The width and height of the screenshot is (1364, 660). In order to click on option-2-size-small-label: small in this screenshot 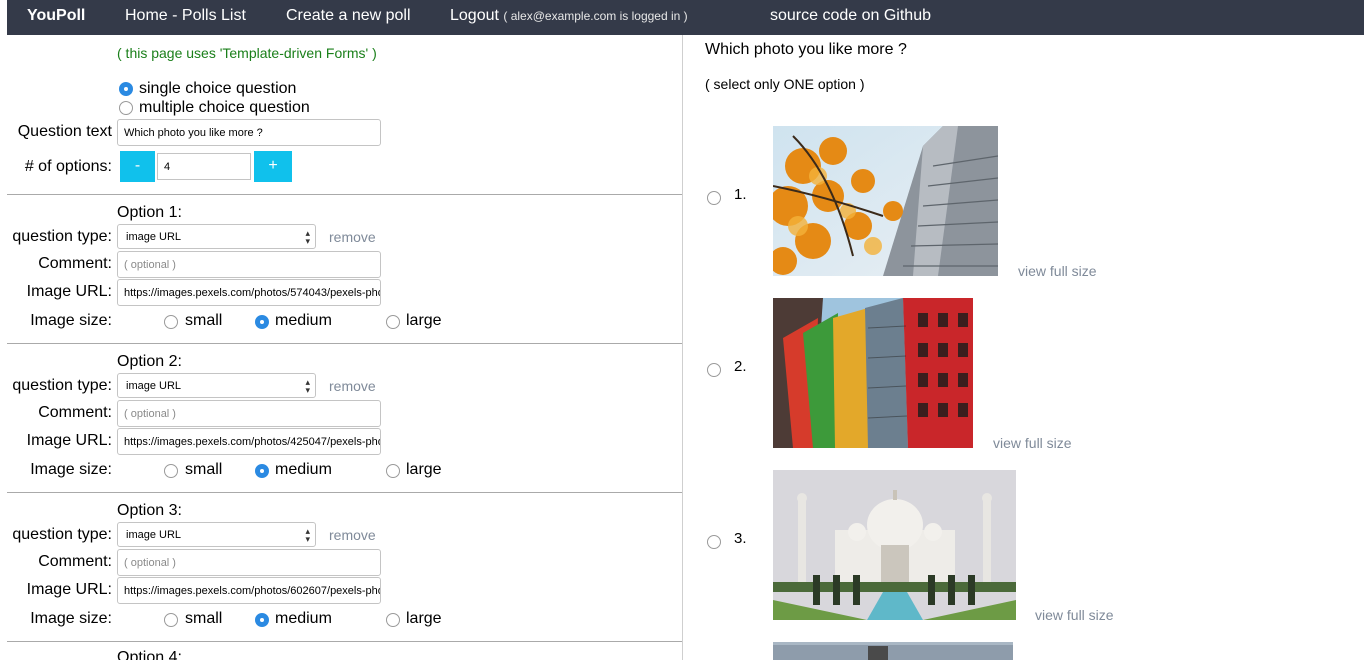, I will do `click(204, 469)`.